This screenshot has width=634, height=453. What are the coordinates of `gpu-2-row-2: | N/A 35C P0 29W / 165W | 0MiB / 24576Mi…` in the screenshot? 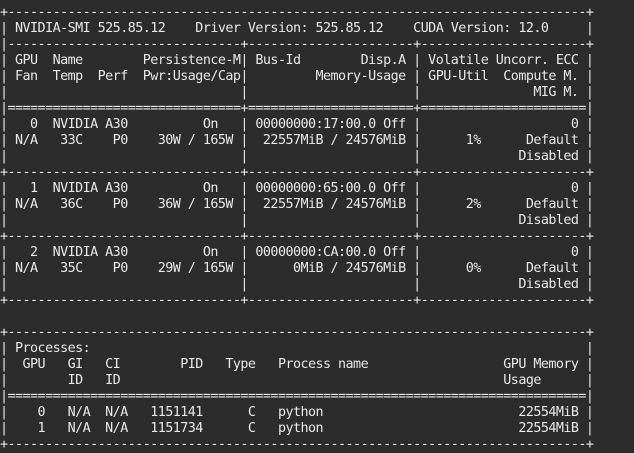 It's located at (297, 268).